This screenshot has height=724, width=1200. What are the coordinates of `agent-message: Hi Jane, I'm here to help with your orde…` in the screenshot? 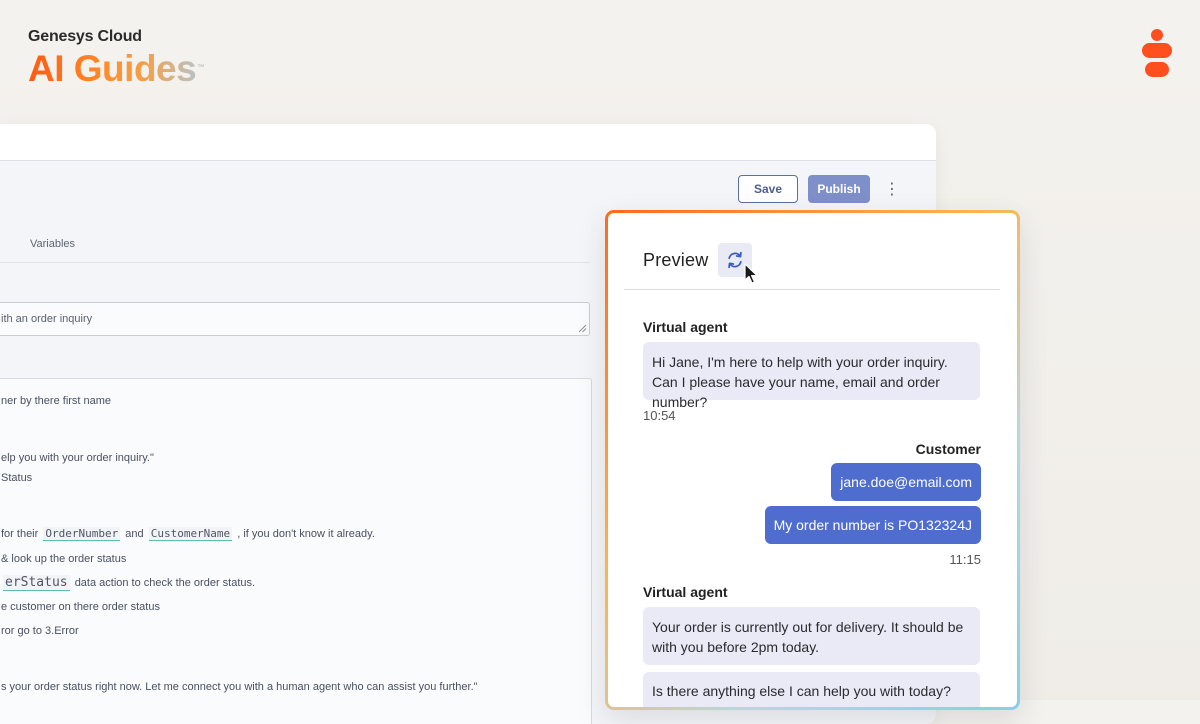 It's located at (811, 376).